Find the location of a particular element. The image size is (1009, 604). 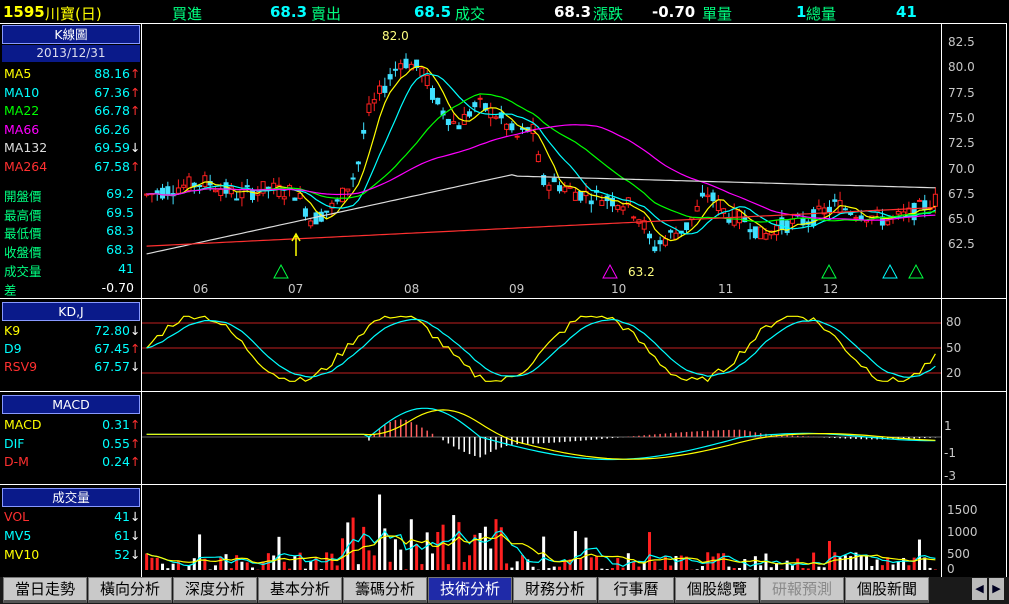

price-axis-tick: 70.0 is located at coordinates (961, 168).